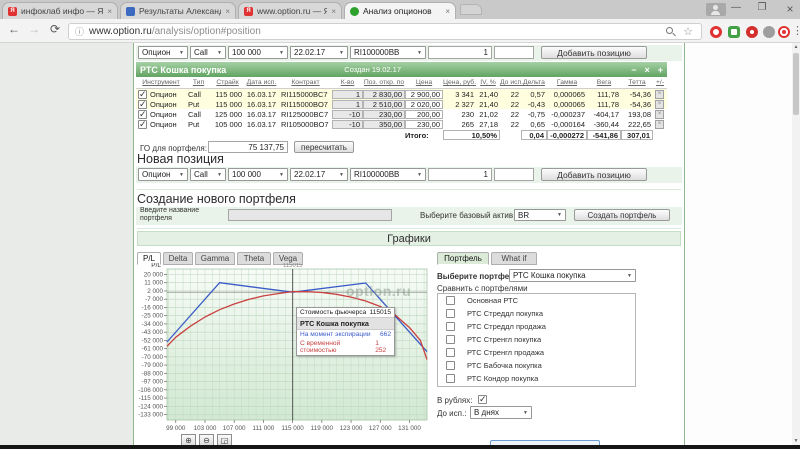 The width and height of the screenshot is (800, 449). Describe the element at coordinates (784, 32) in the screenshot. I see `extension-target-icon` at that location.